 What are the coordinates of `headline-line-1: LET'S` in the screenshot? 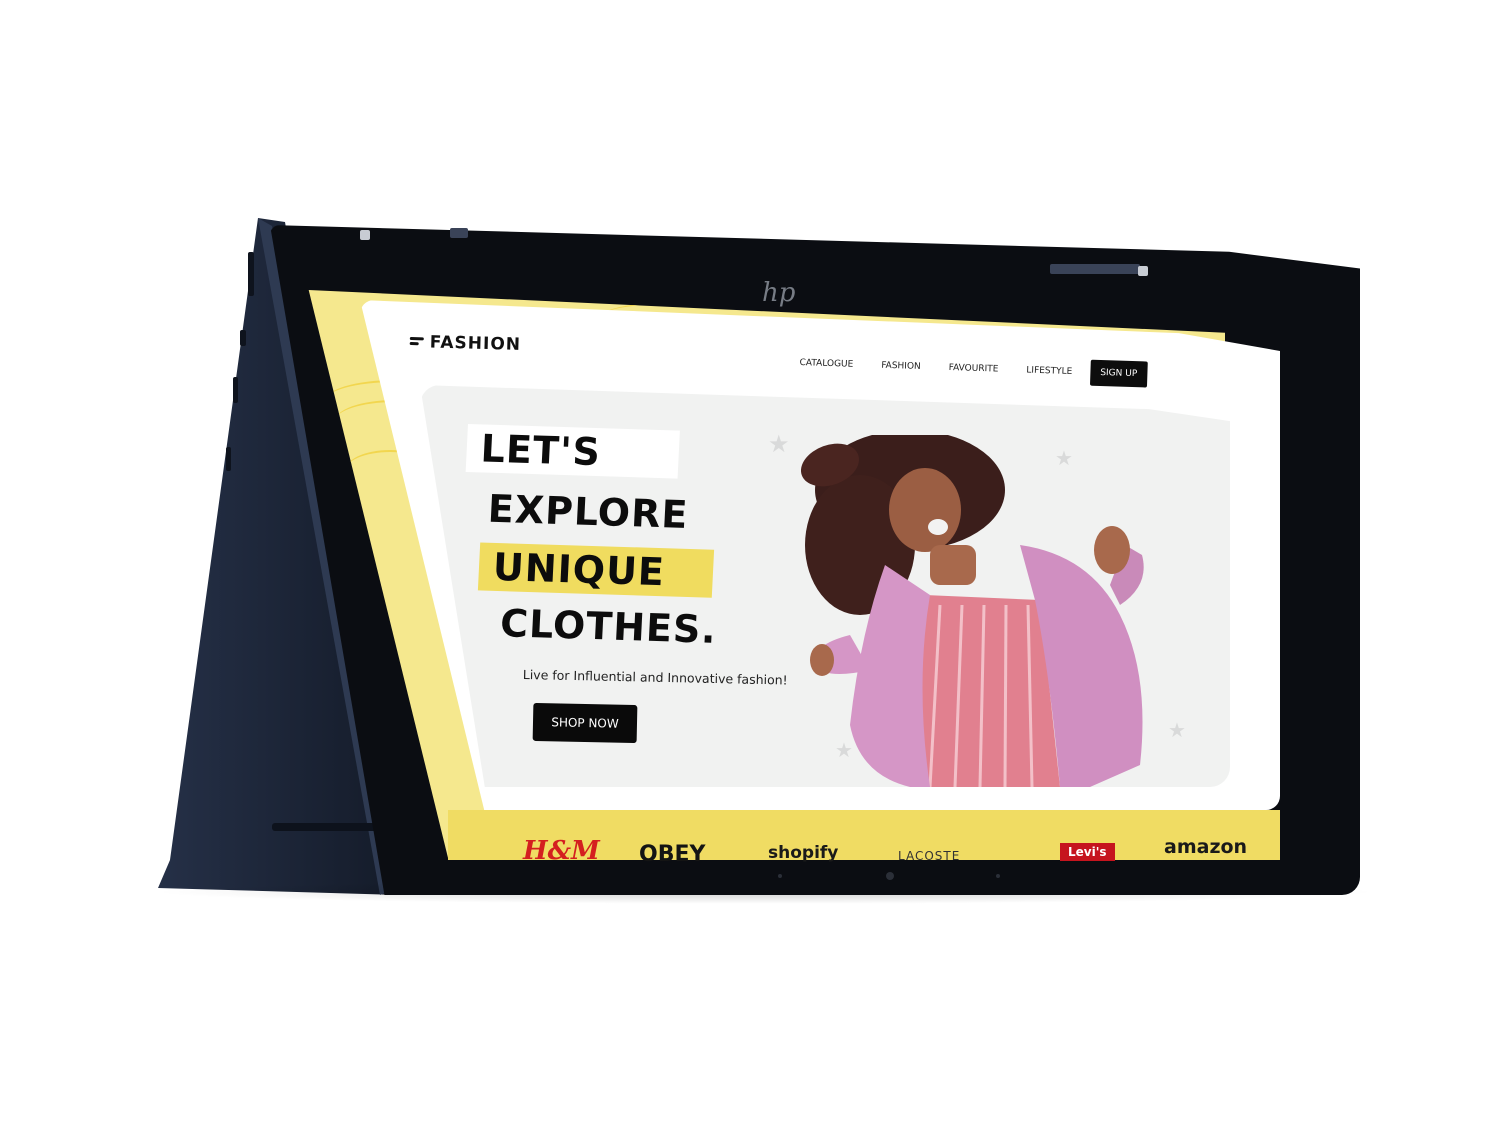 It's located at (573, 451).